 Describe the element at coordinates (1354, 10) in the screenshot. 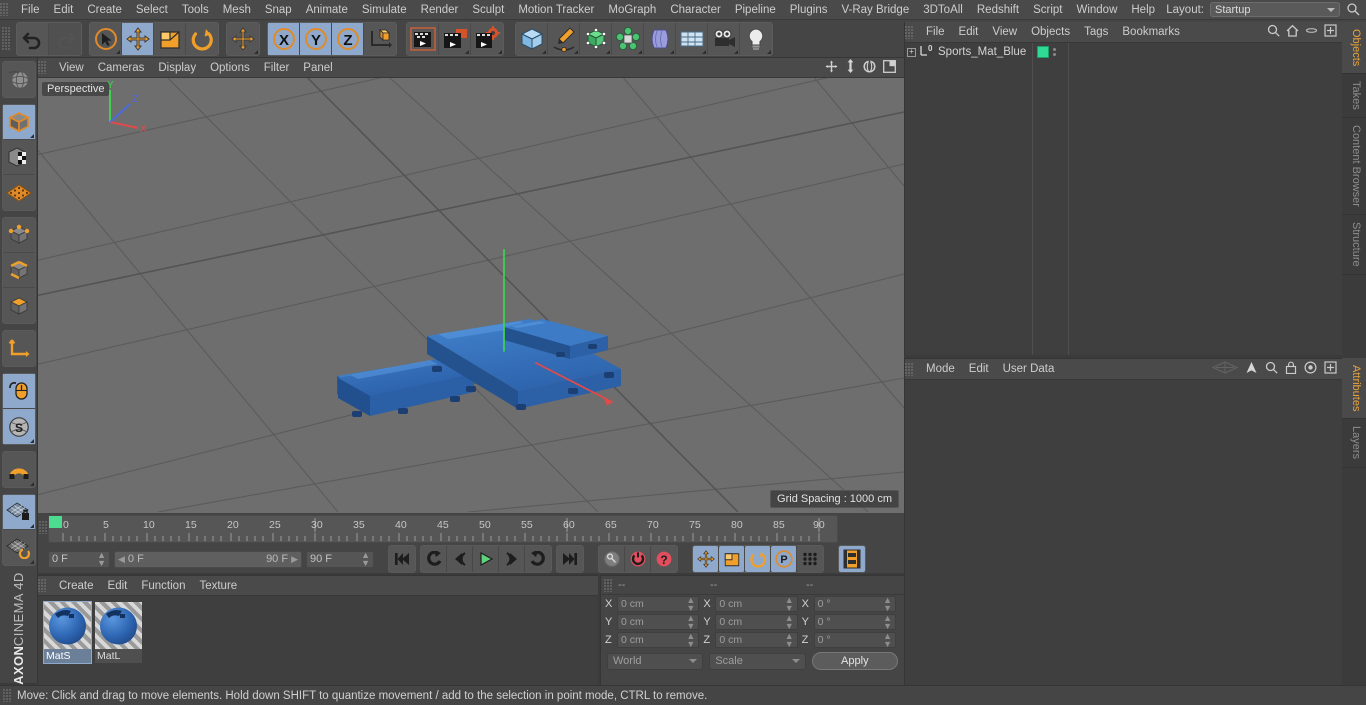

I see `search-icon` at that location.